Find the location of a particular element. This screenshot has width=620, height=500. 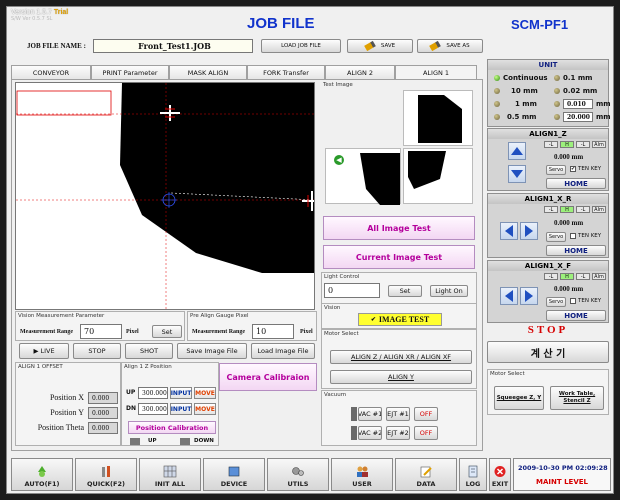

tab-mask-align: MASK ALIGN is located at coordinates (208, 72).